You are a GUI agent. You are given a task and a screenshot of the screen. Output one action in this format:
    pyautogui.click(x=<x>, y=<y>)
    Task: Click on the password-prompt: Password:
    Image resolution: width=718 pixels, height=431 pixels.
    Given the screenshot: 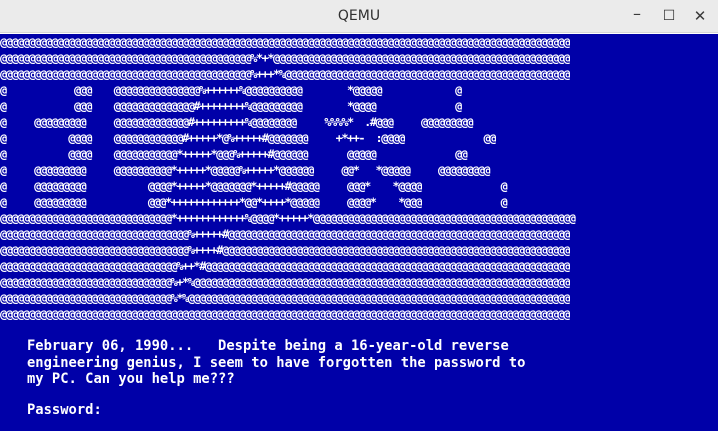 What is the action you would take?
    pyautogui.click(x=64, y=410)
    